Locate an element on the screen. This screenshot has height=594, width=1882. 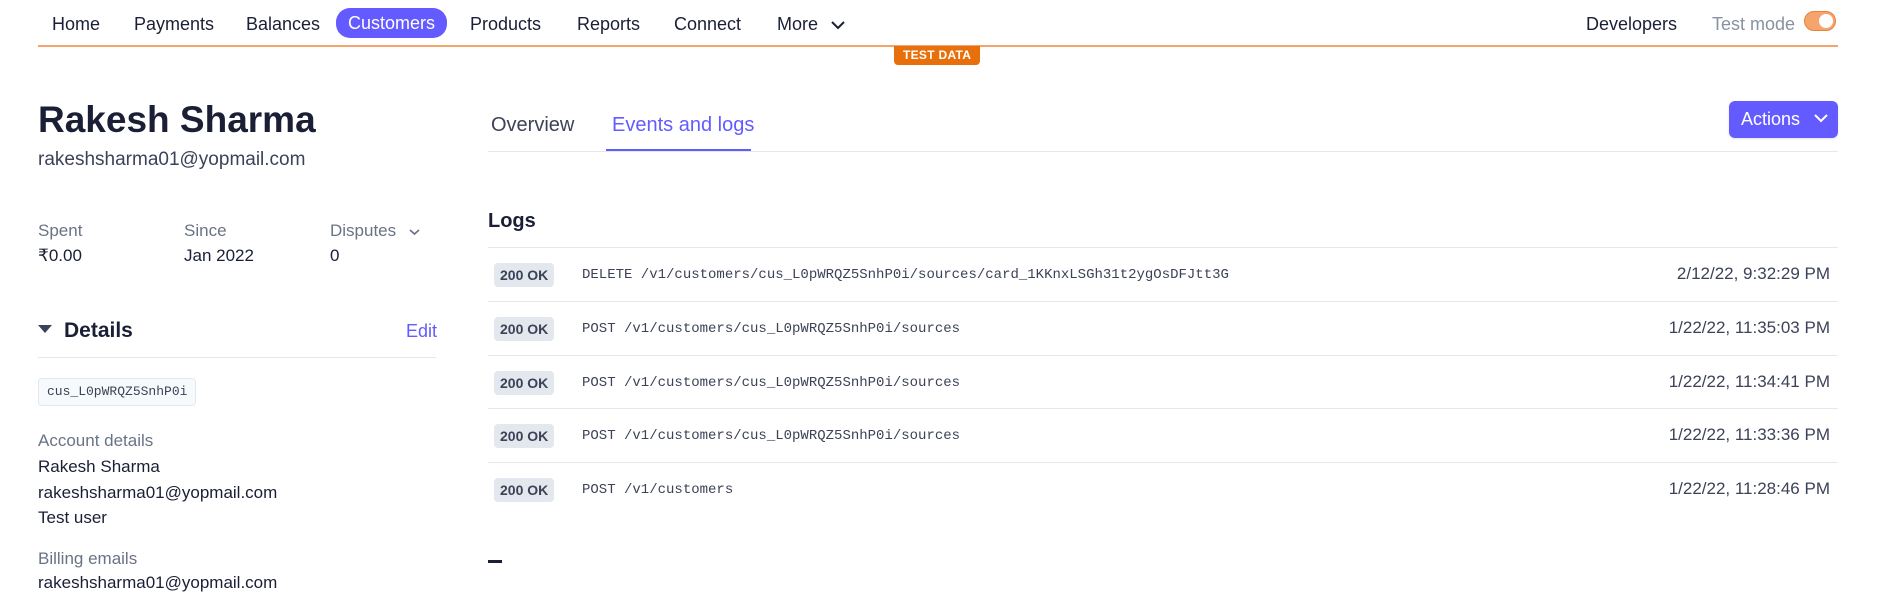
account-email: rakeshsharma01@yopmail.com is located at coordinates (158, 492).